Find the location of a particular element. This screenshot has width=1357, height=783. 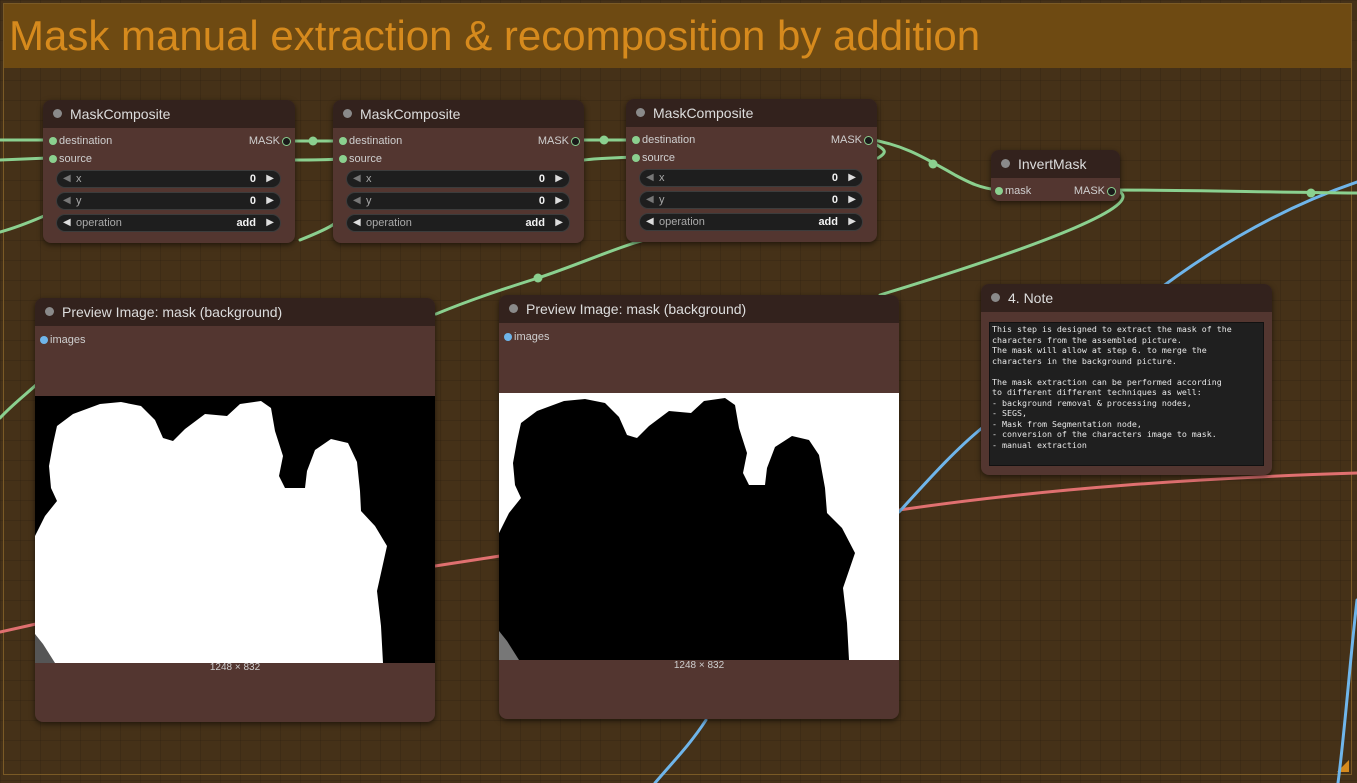

invert-mask-node: InvertMask mask MASK is located at coordinates (1055, 175).